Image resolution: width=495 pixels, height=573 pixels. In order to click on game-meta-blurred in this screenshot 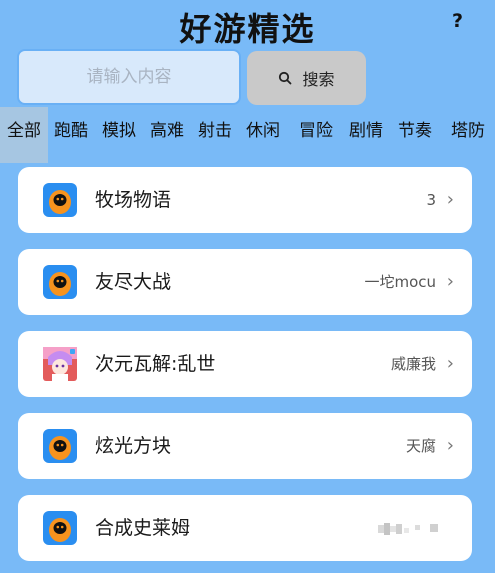, I will do `click(410, 528)`.